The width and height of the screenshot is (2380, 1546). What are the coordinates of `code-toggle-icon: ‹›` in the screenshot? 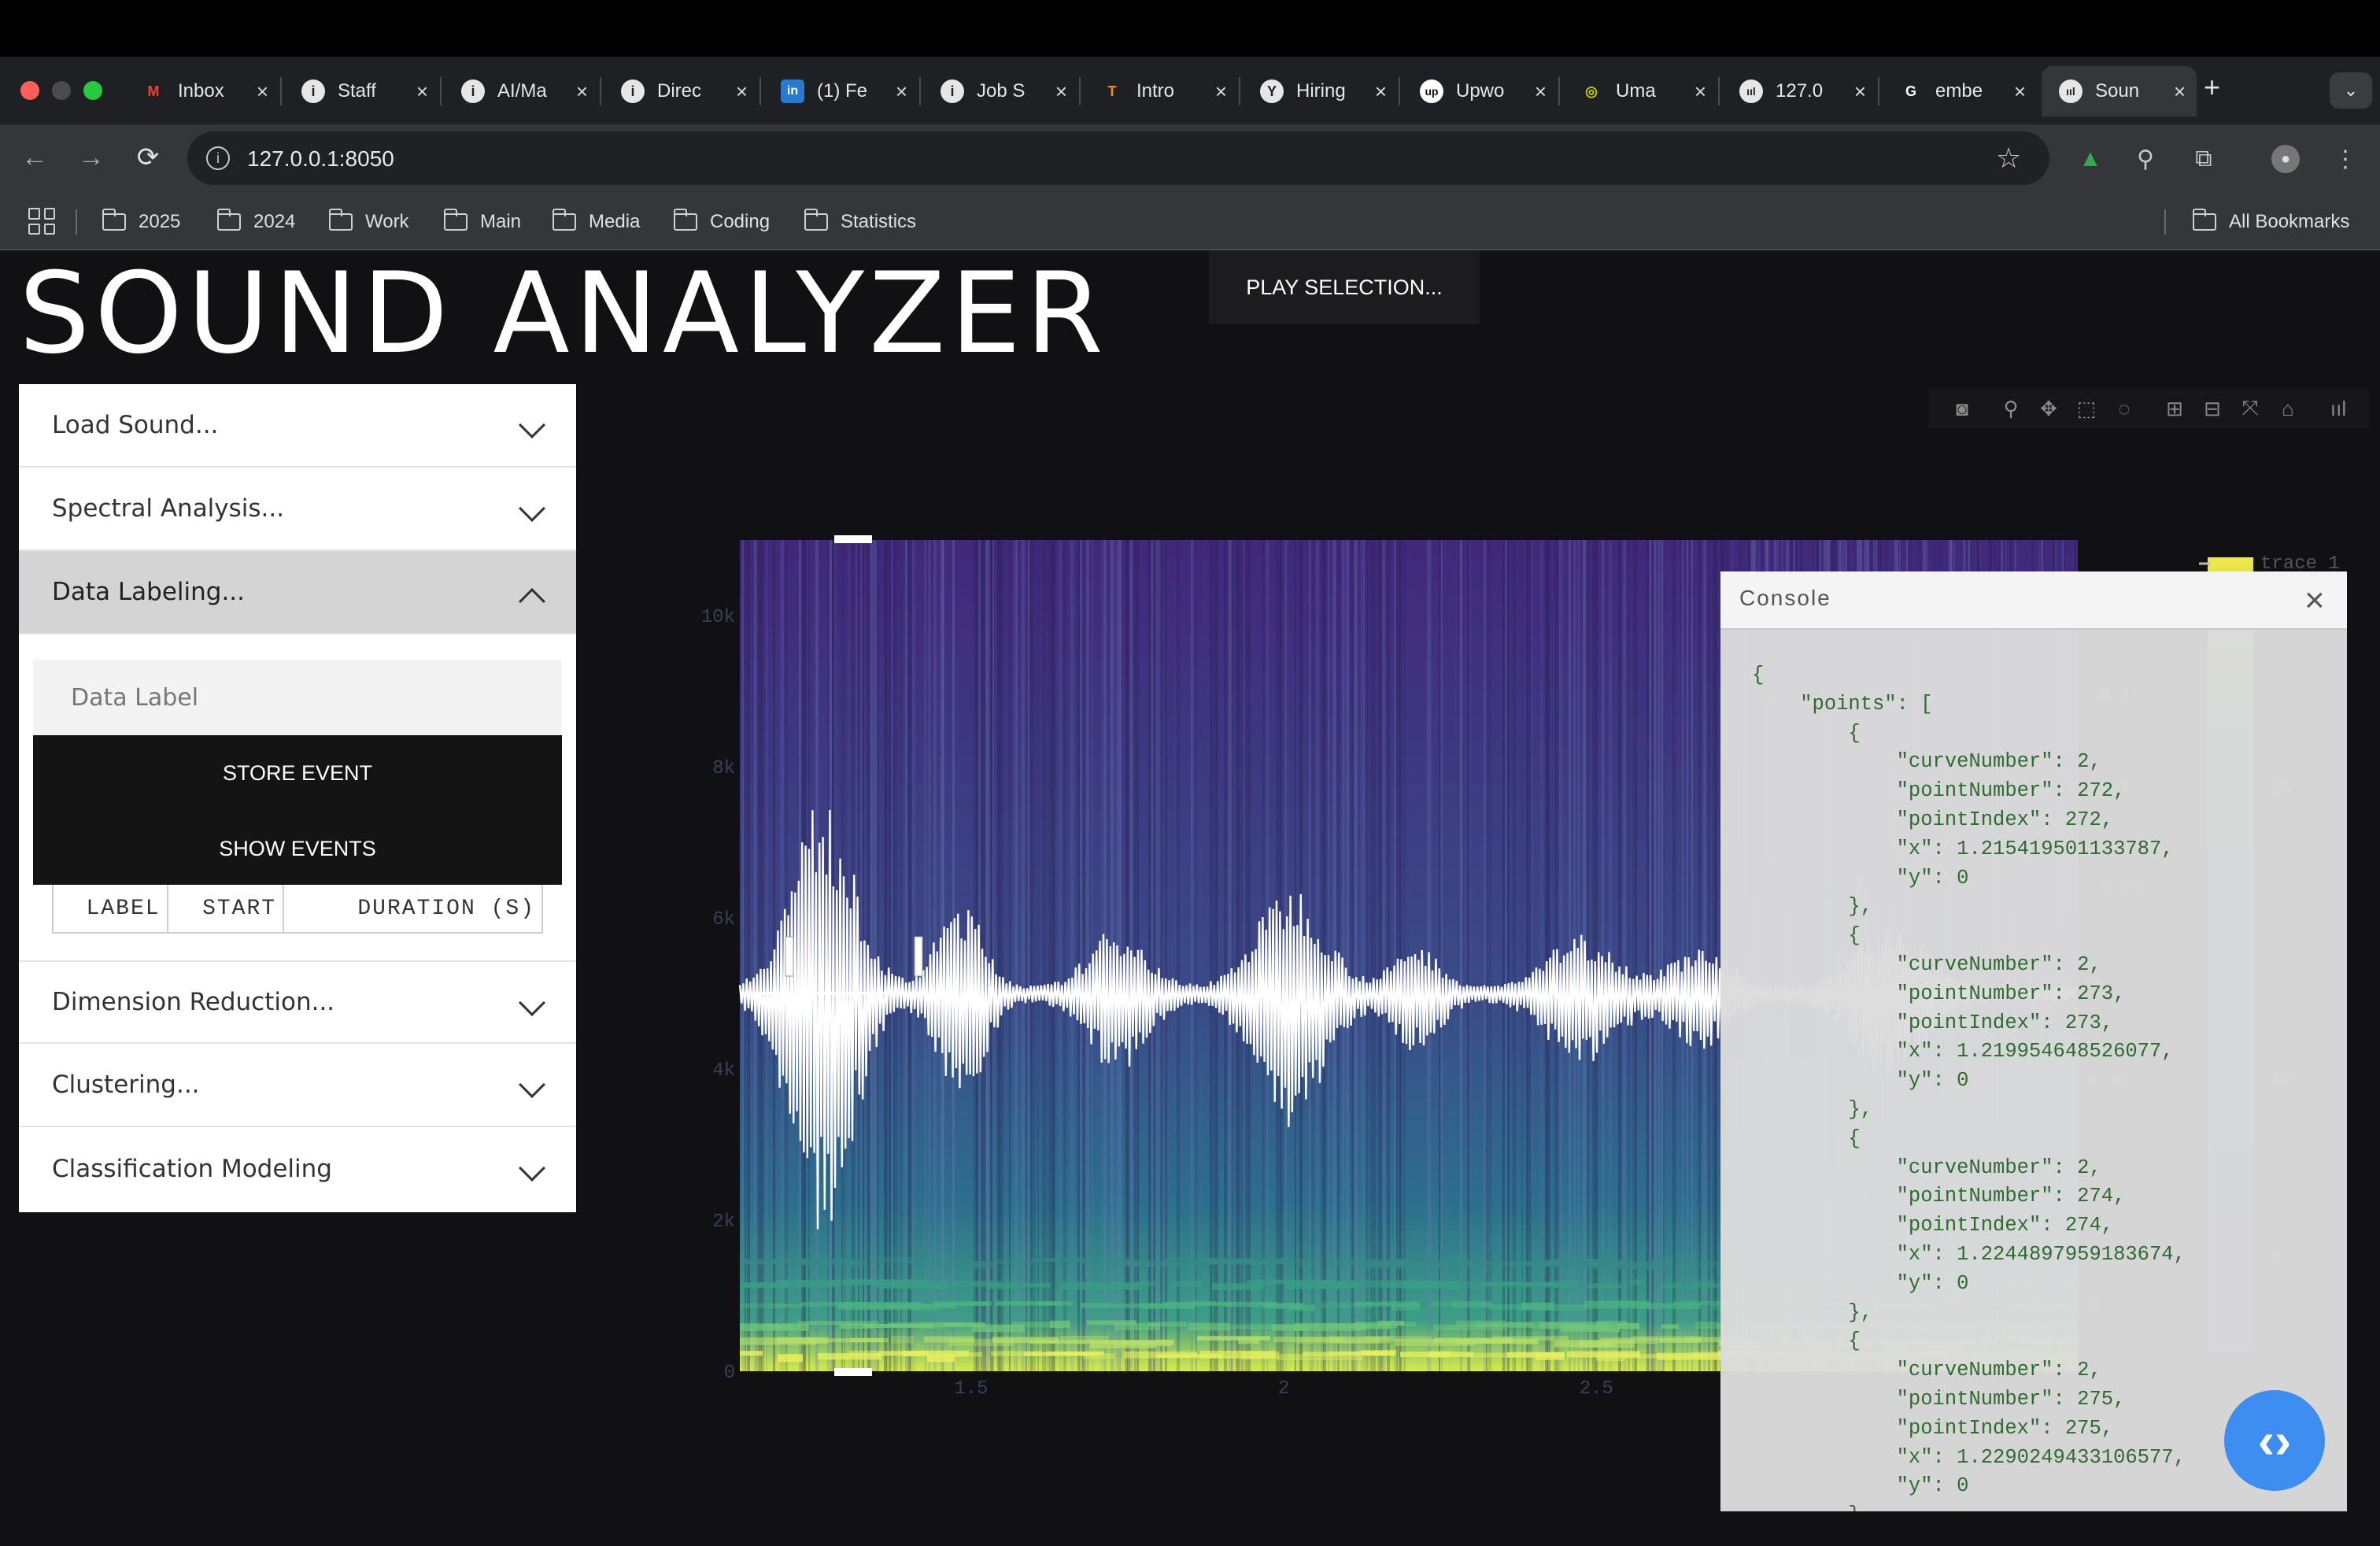 It's located at (2274, 1440).